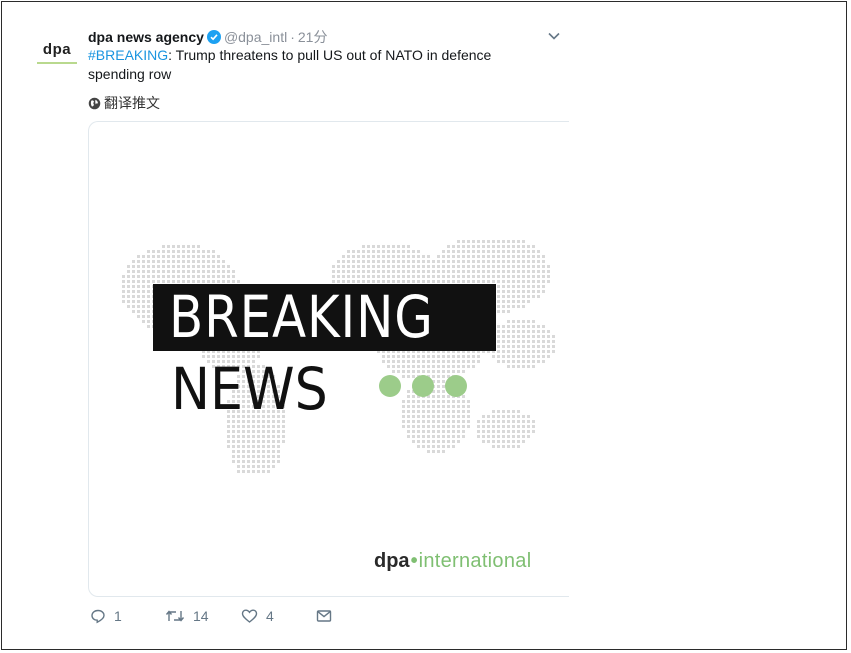 The height and width of the screenshot is (653, 851). I want to click on retweet-icon, so click(175, 616).